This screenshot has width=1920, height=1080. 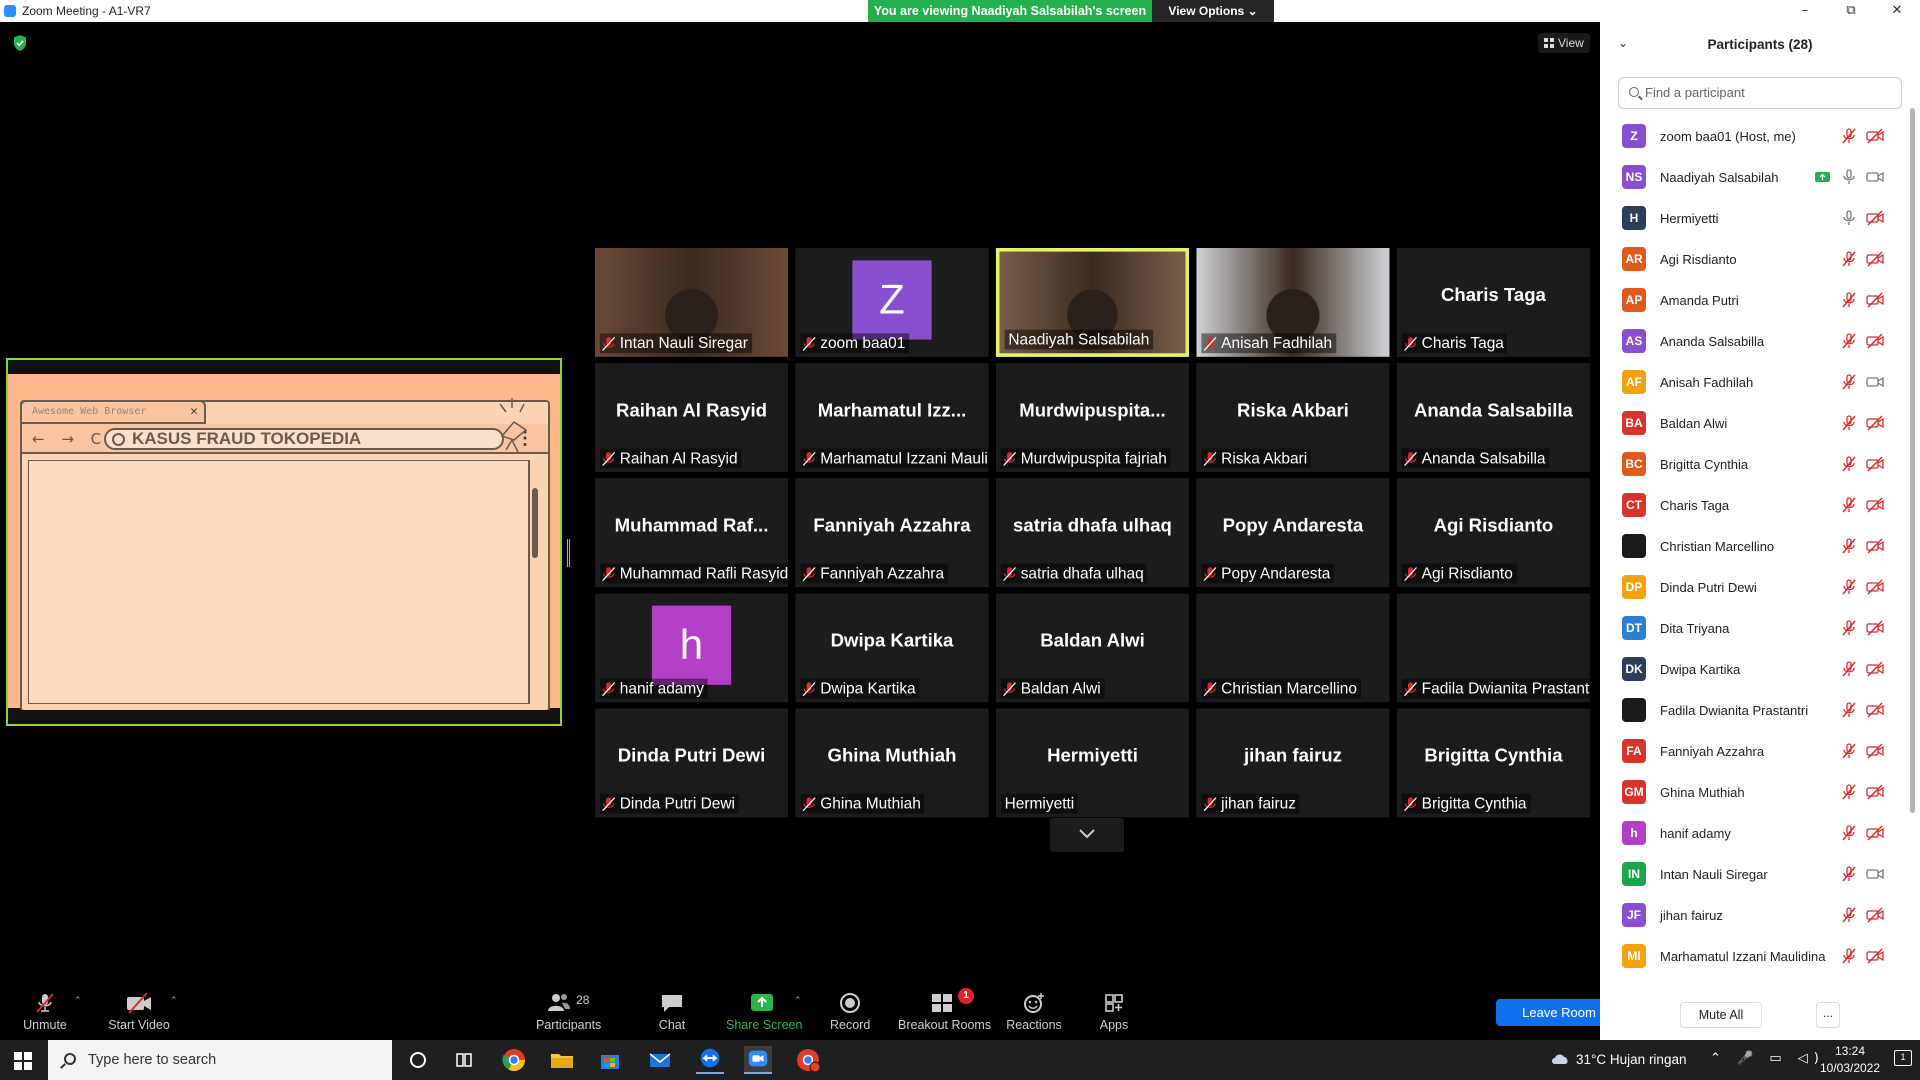 I want to click on view-button: View, so click(x=1564, y=43).